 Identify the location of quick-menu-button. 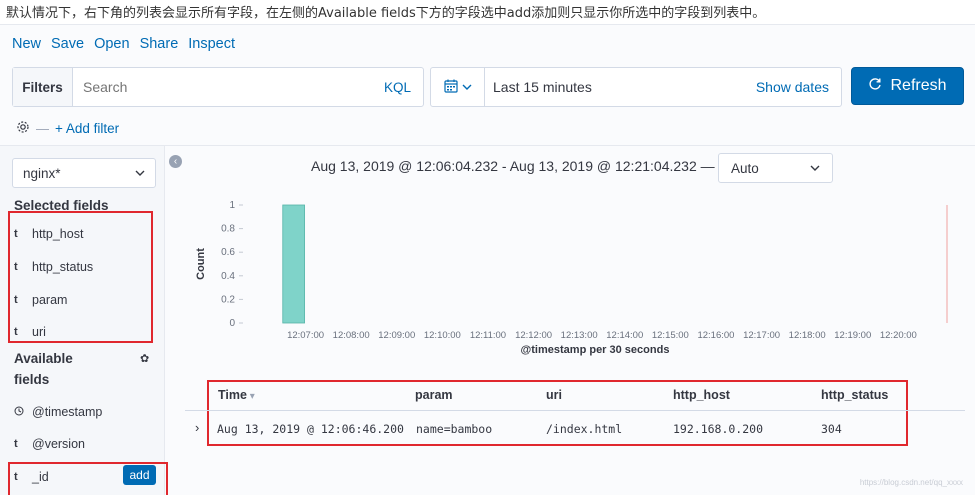
(458, 87).